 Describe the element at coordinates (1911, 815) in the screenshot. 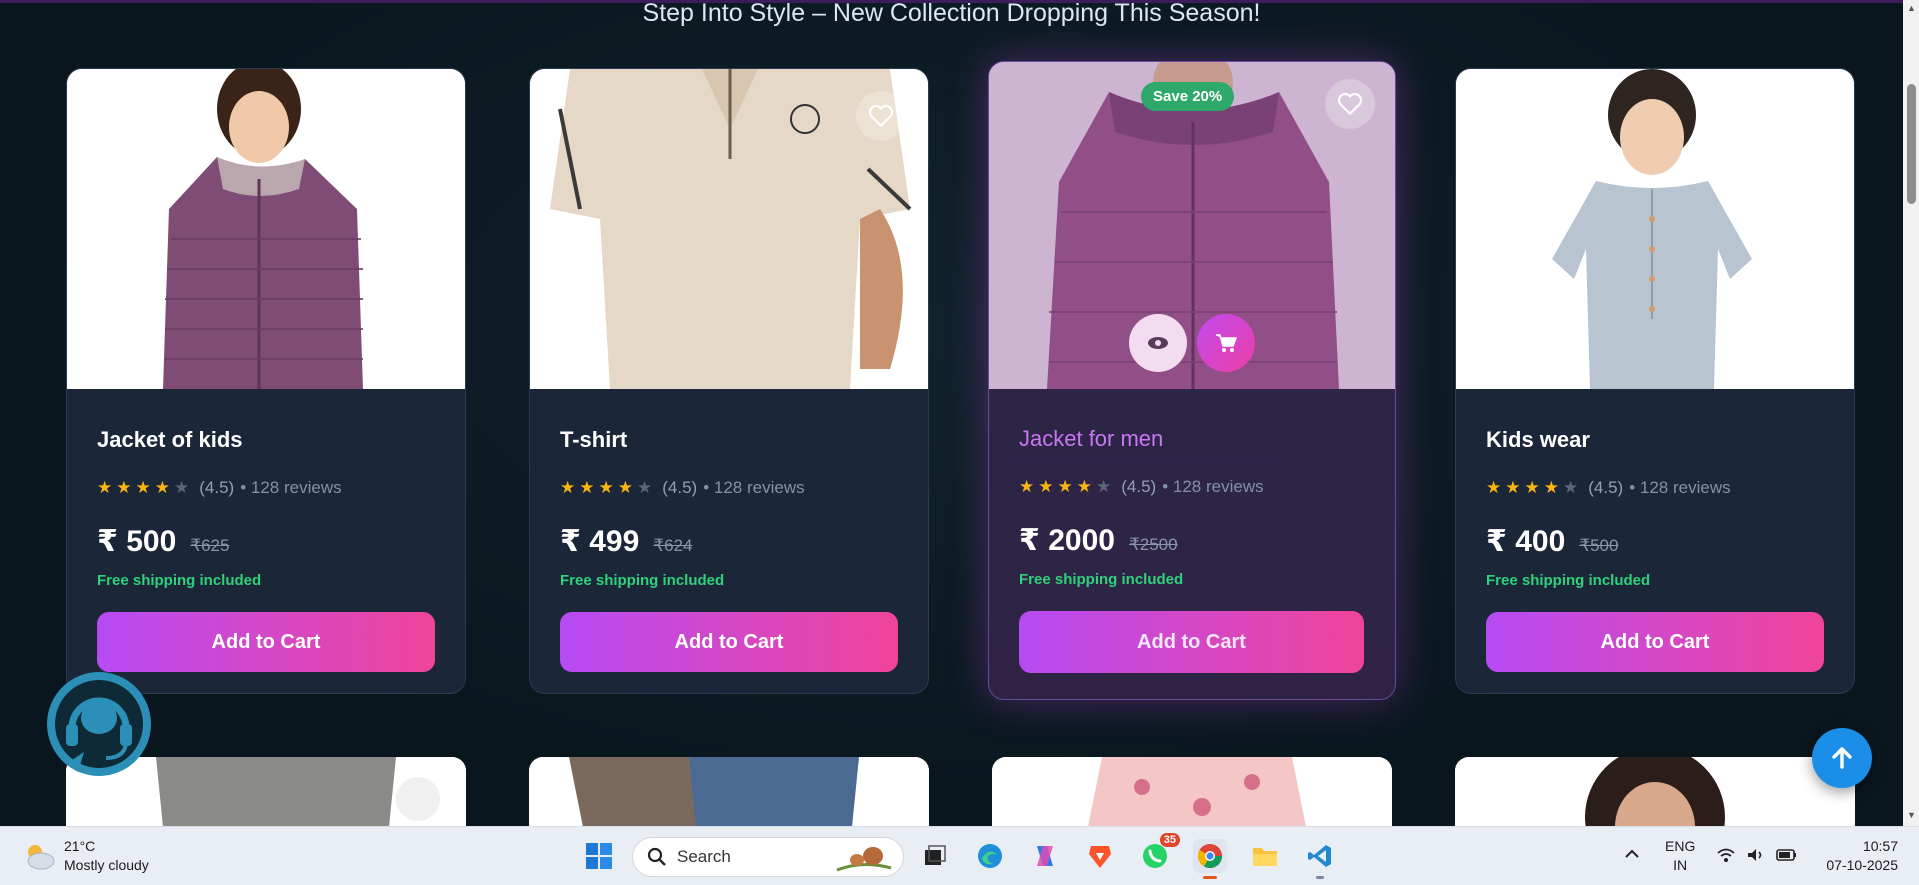

I see `scroll-down-arrow-icon: ▼` at that location.